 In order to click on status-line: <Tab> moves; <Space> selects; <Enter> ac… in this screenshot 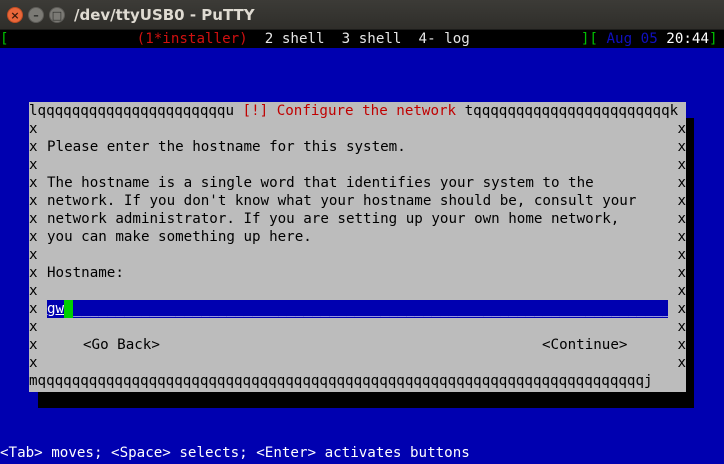, I will do `click(235, 453)`.